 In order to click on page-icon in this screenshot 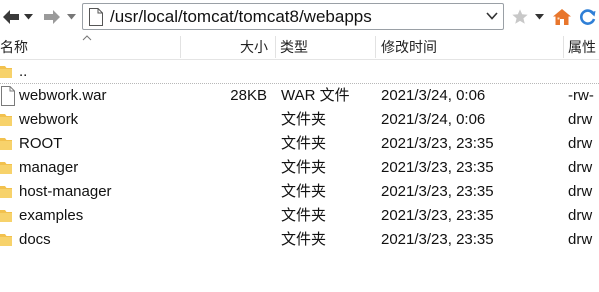, I will do `click(96, 17)`.